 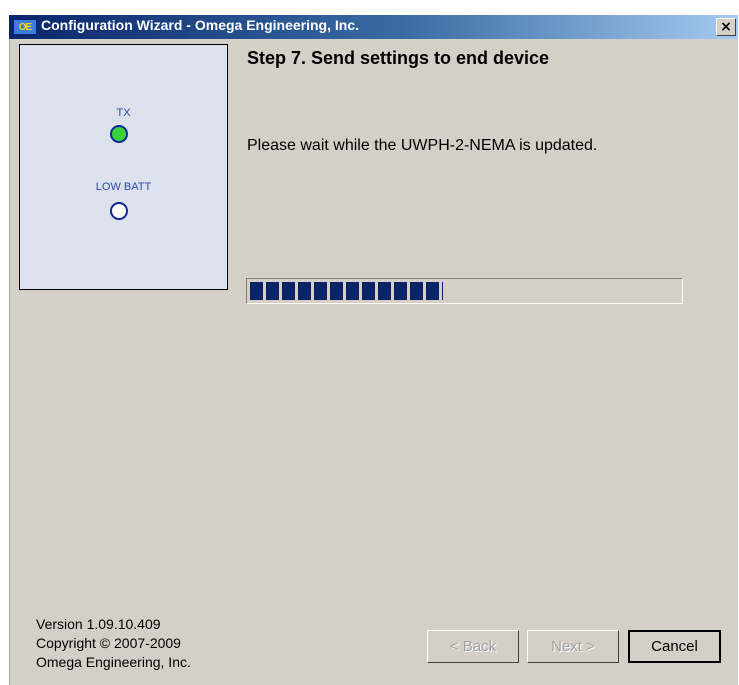 What do you see at coordinates (25, 27) in the screenshot?
I see `app-icon: OE` at bounding box center [25, 27].